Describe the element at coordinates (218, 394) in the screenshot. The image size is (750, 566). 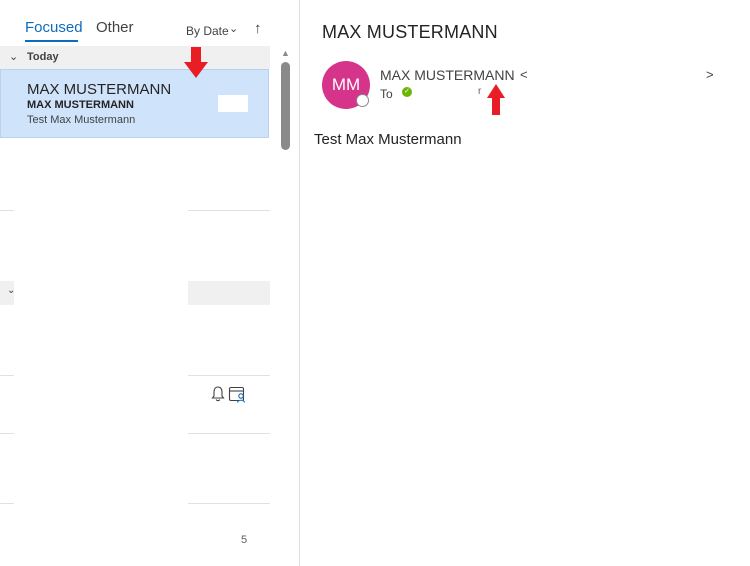
I see `bell-icon` at that location.